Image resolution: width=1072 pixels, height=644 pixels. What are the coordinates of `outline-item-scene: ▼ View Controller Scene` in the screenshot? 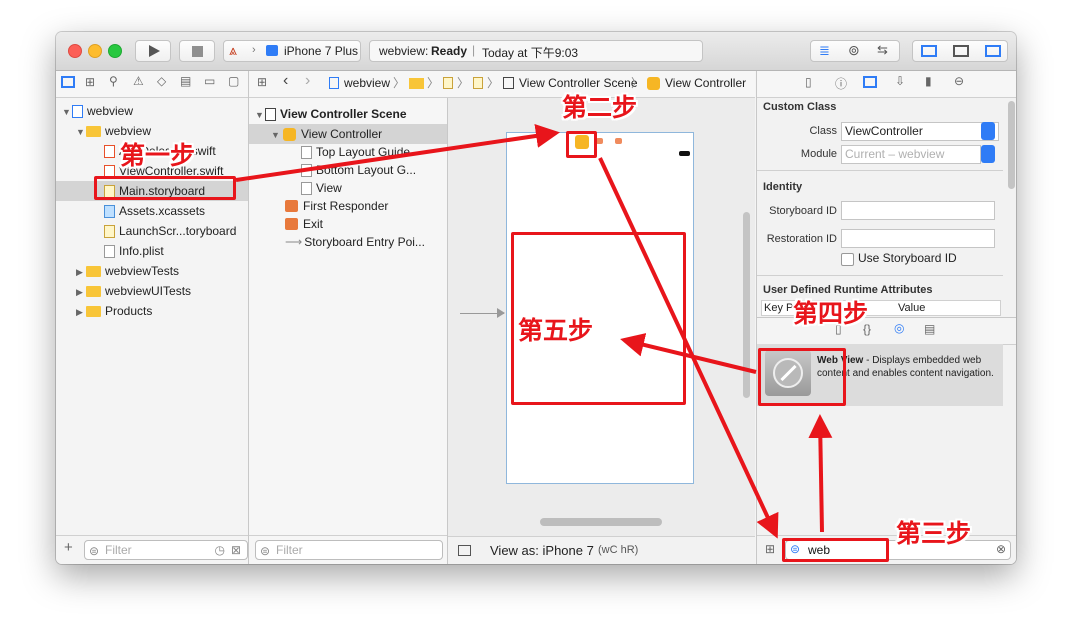 It's located at (331, 114).